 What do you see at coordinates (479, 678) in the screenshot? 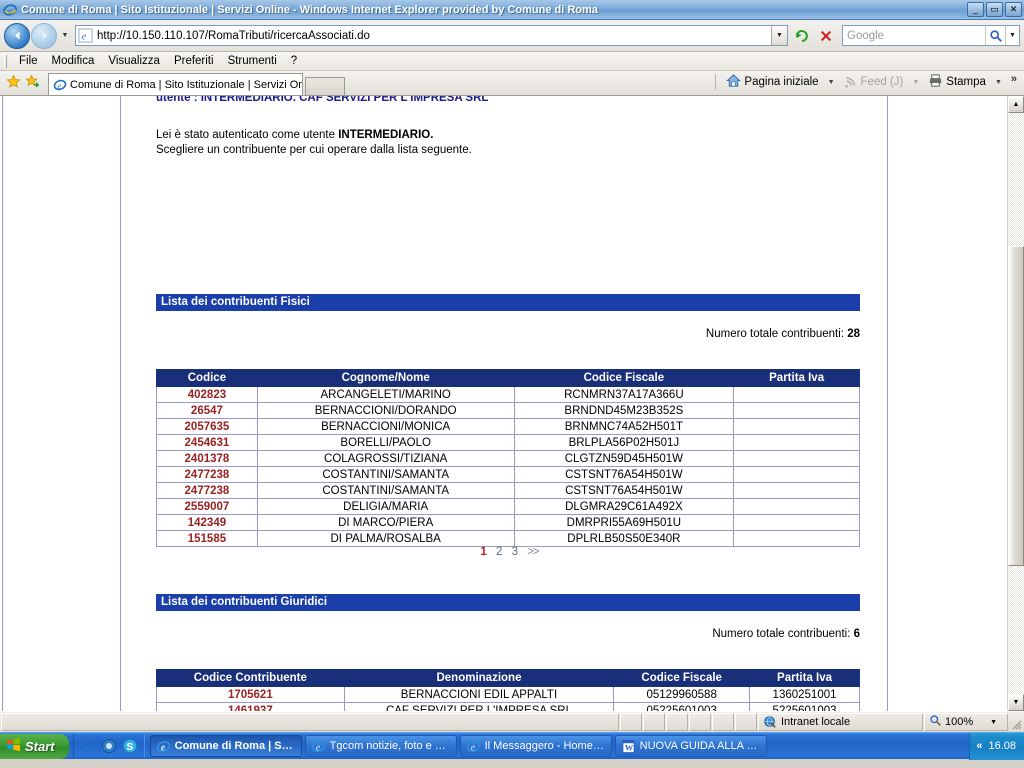
I see `col-header-denominazione: Denominazione` at bounding box center [479, 678].